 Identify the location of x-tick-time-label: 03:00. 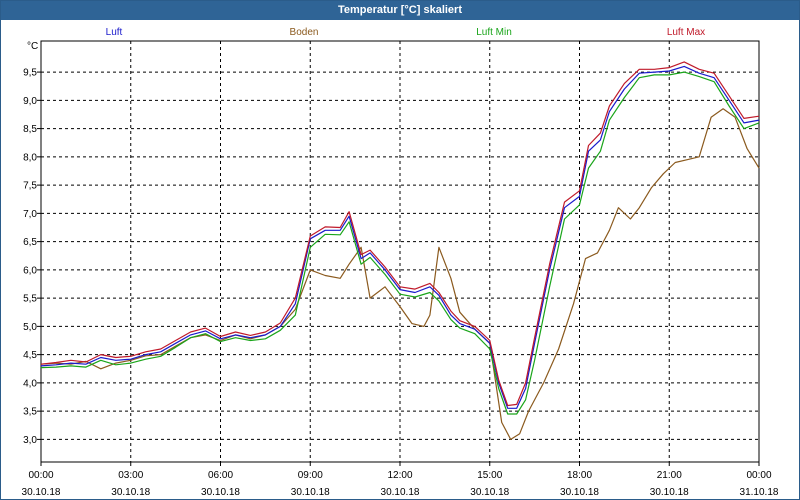
(130, 475).